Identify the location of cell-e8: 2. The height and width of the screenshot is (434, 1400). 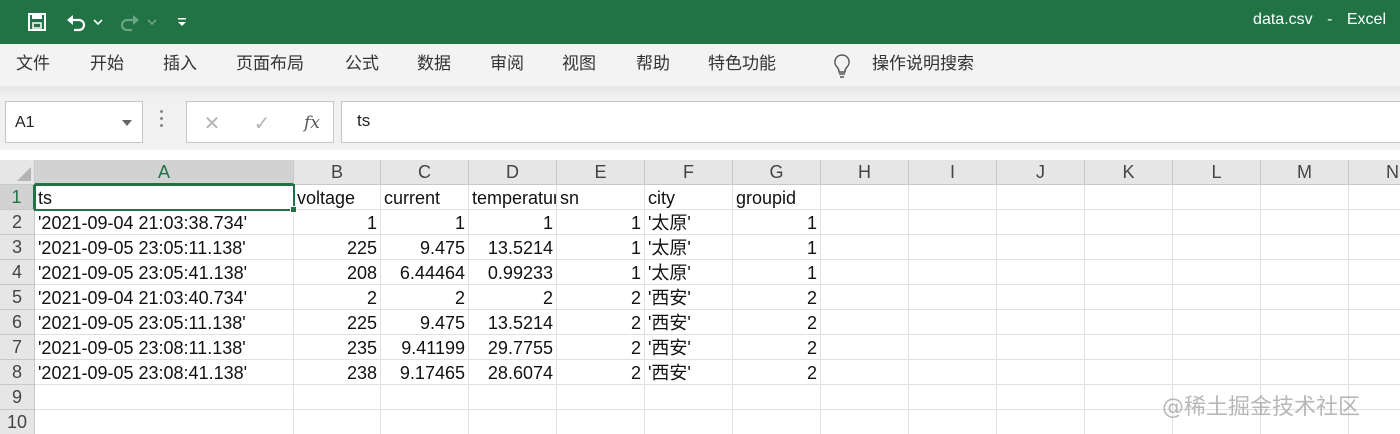
(601, 372).